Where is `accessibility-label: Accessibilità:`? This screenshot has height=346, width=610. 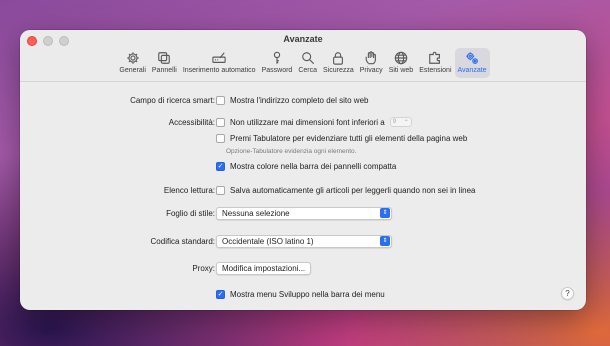
accessibility-label: Accessibilità: is located at coordinates (191, 122).